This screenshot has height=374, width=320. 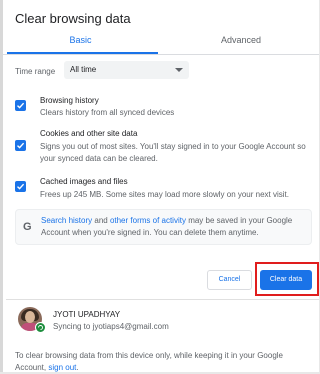 What do you see at coordinates (89, 133) in the screenshot?
I see `cookies-title: Cookies and other site data` at bounding box center [89, 133].